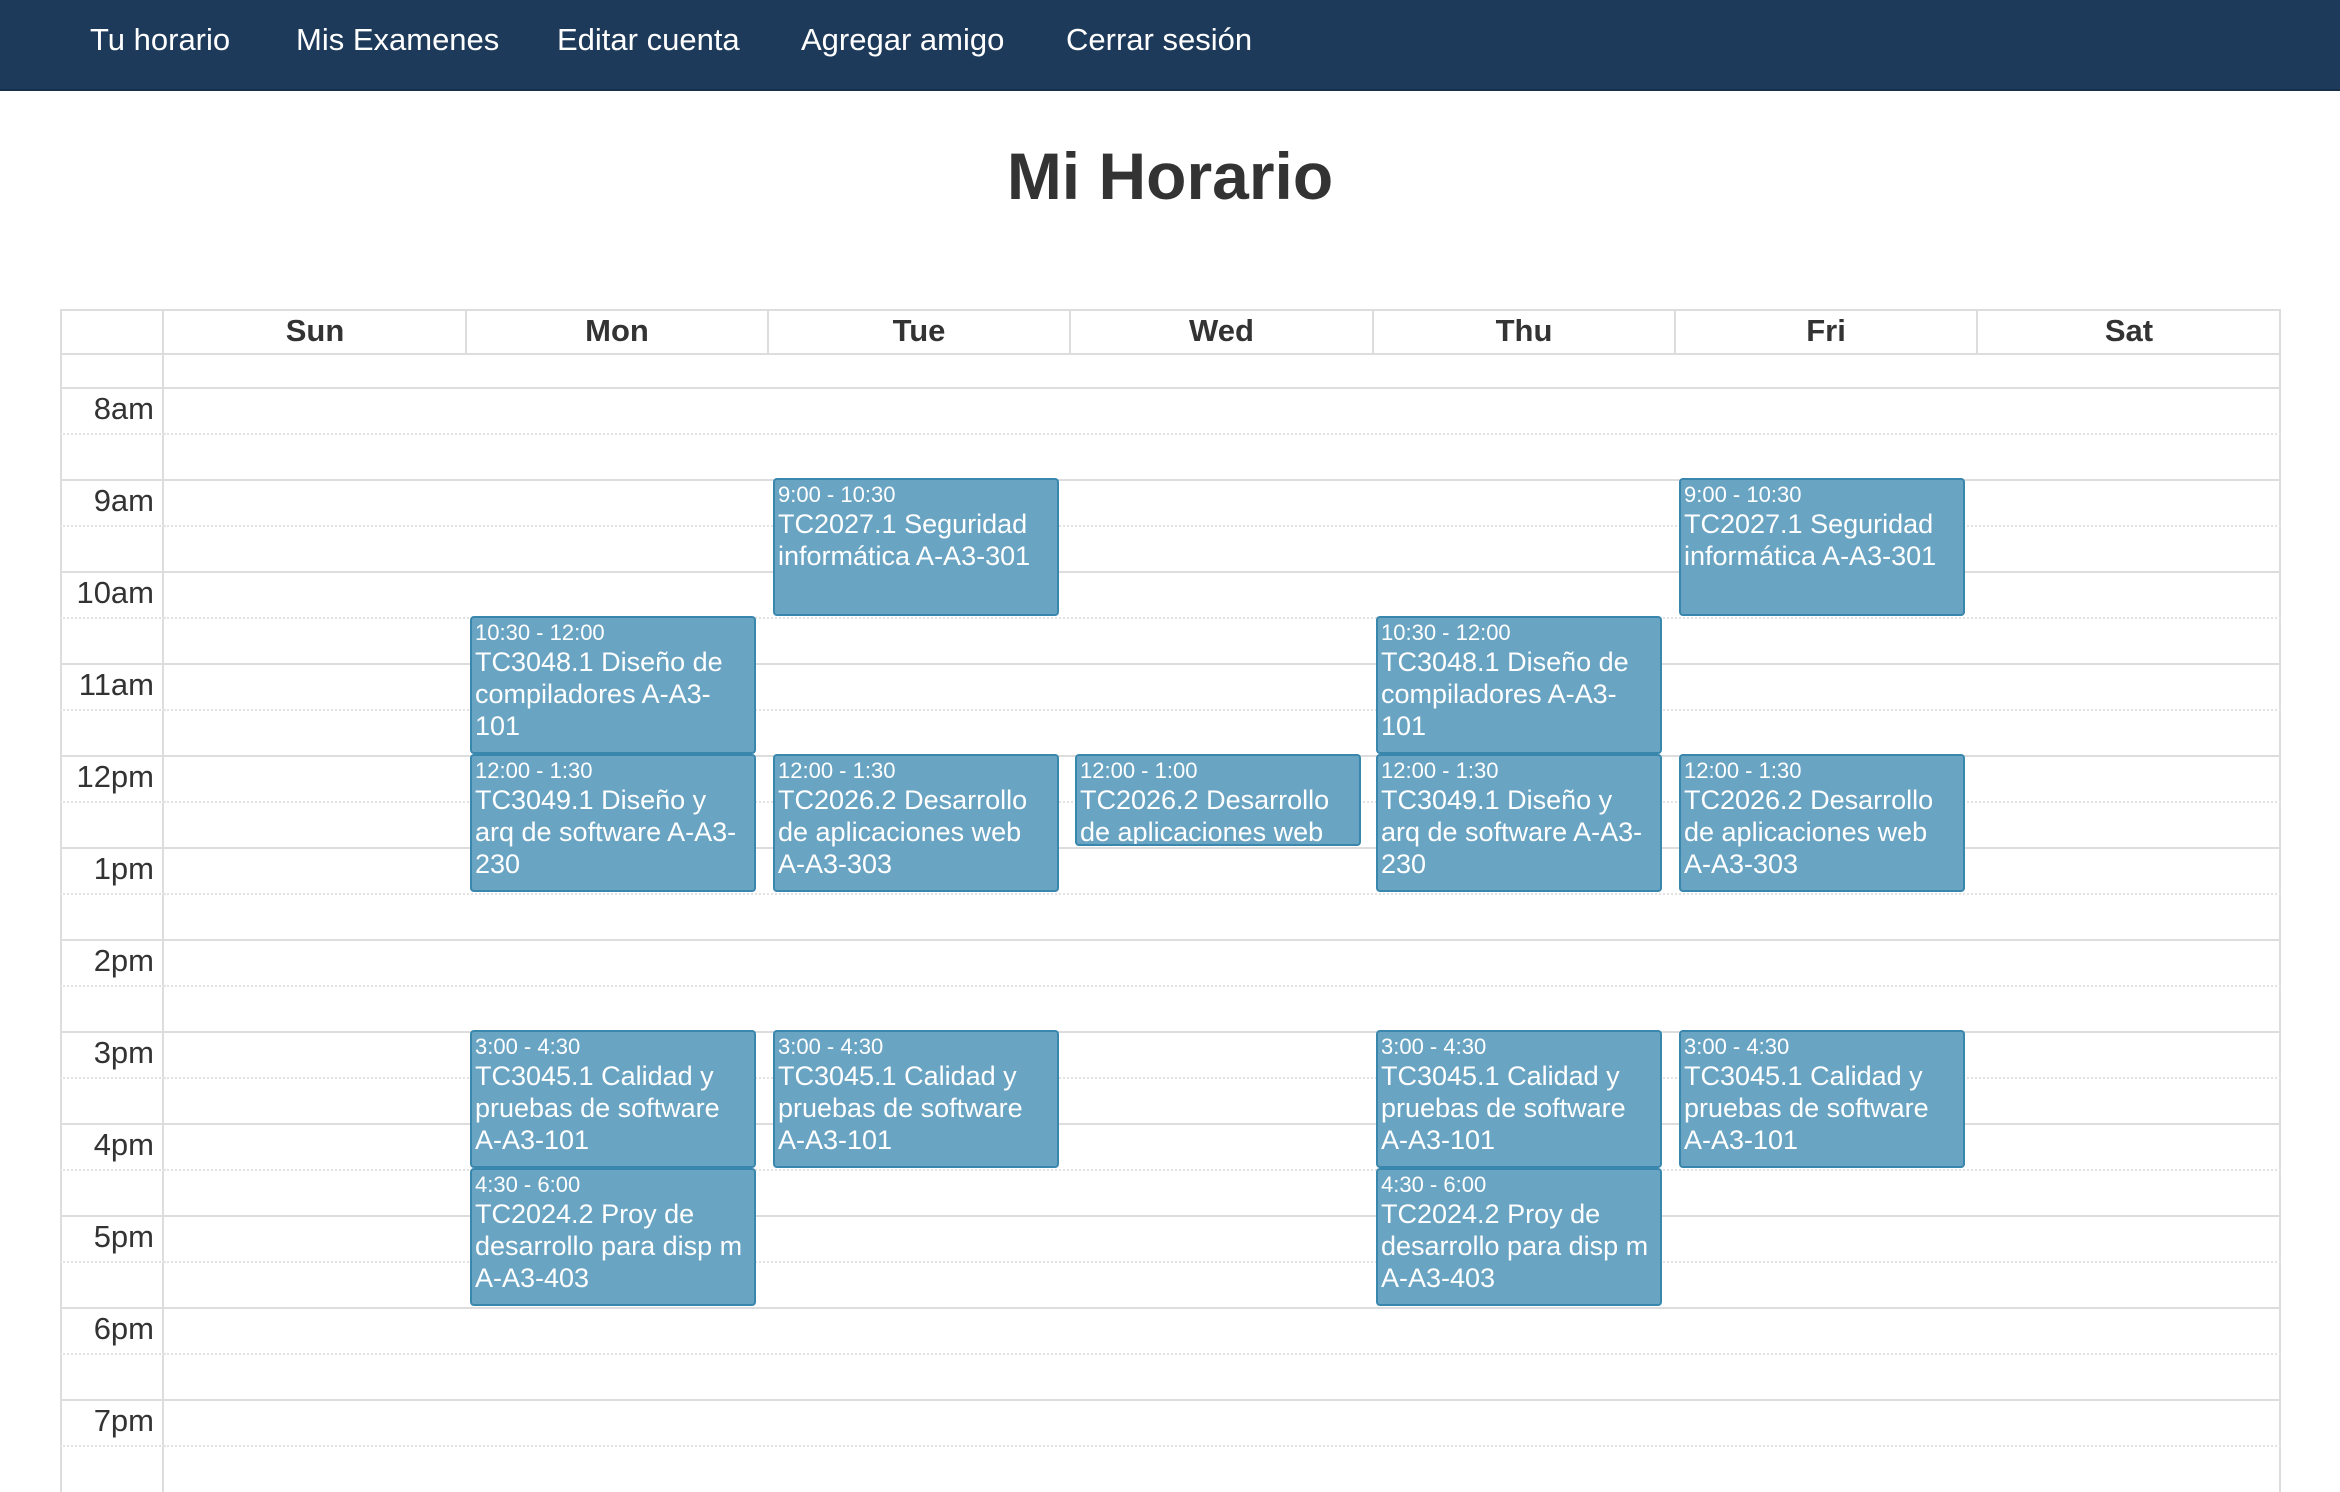 The width and height of the screenshot is (2340, 1492). Describe the element at coordinates (1170, 176) in the screenshot. I see `page-title: Mi Horario` at that location.